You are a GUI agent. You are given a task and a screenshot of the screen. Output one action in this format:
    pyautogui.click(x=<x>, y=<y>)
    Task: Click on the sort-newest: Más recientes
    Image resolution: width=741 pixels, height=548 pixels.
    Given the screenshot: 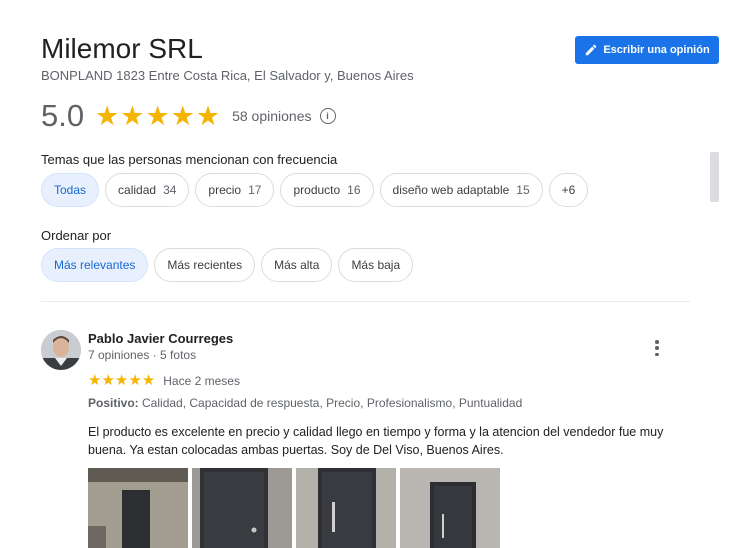 What is the action you would take?
    pyautogui.click(x=205, y=265)
    